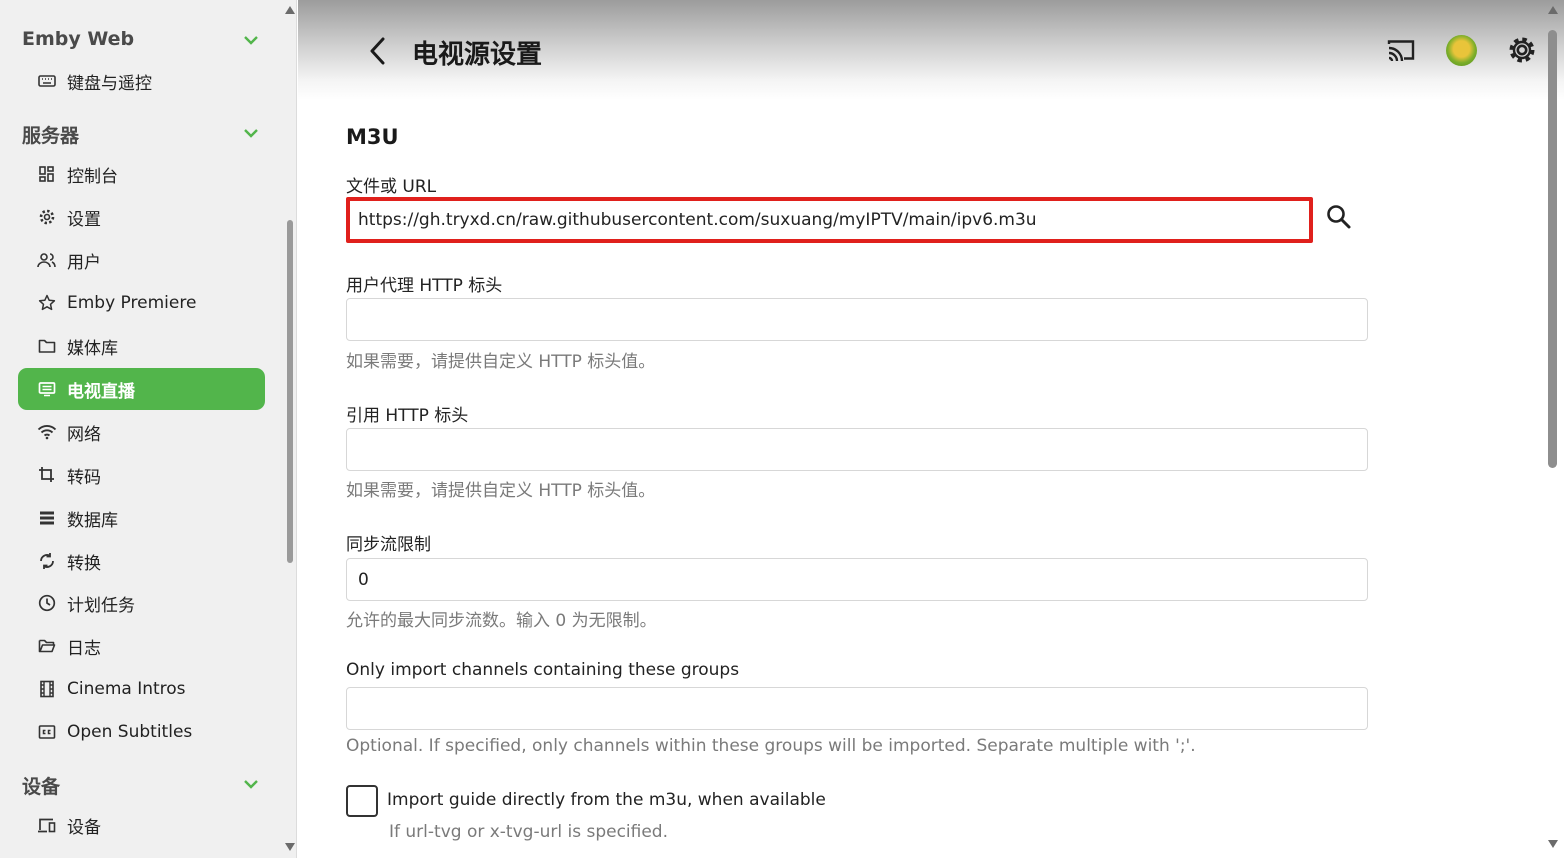 The image size is (1564, 858). I want to click on import-guide-help: If url-tvg or x-tvg-url is specified., so click(528, 832).